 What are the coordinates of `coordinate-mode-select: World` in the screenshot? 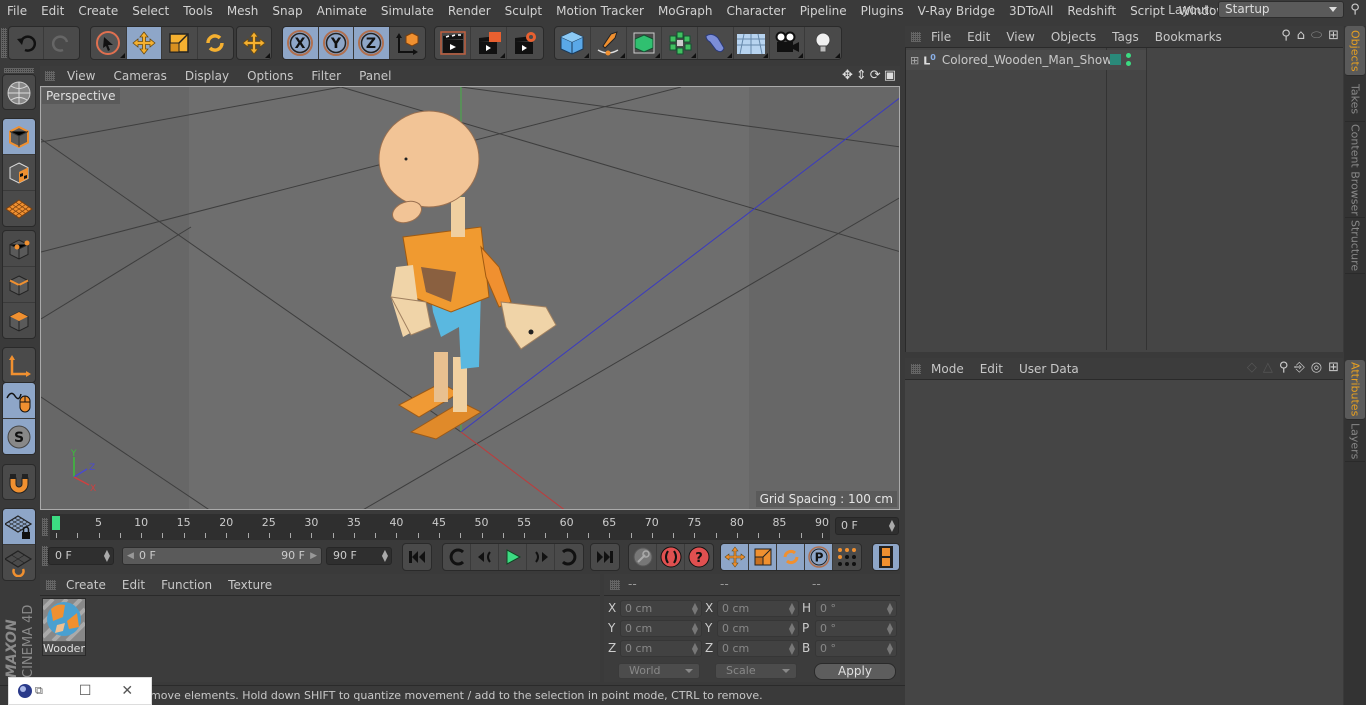 It's located at (659, 671).